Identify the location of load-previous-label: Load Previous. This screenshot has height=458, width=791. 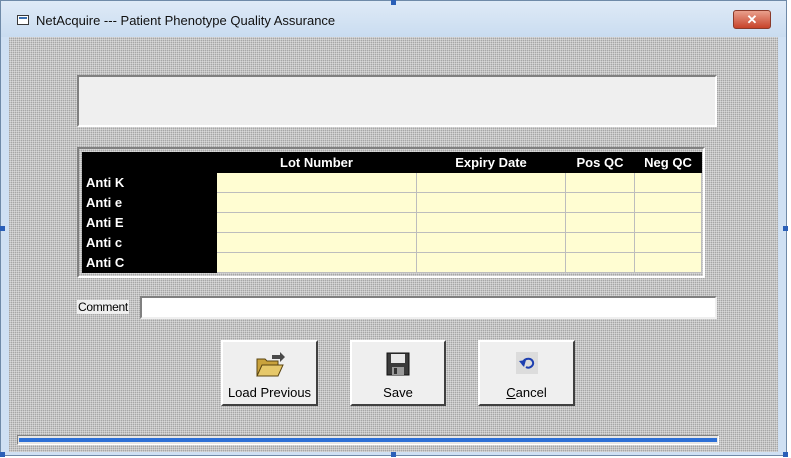
(269, 392).